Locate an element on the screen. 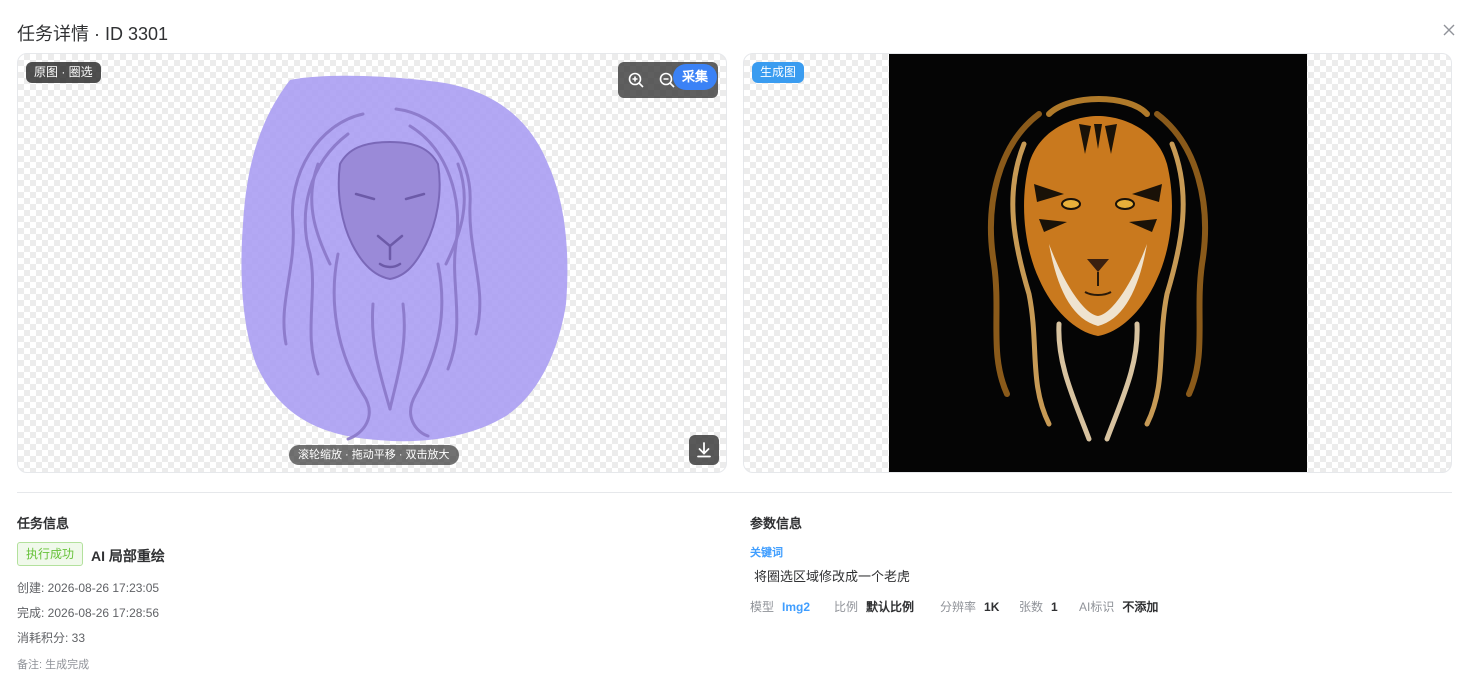 Image resolution: width=1475 pixels, height=680 pixels. param-resolution: 分辨率 1K is located at coordinates (969, 606).